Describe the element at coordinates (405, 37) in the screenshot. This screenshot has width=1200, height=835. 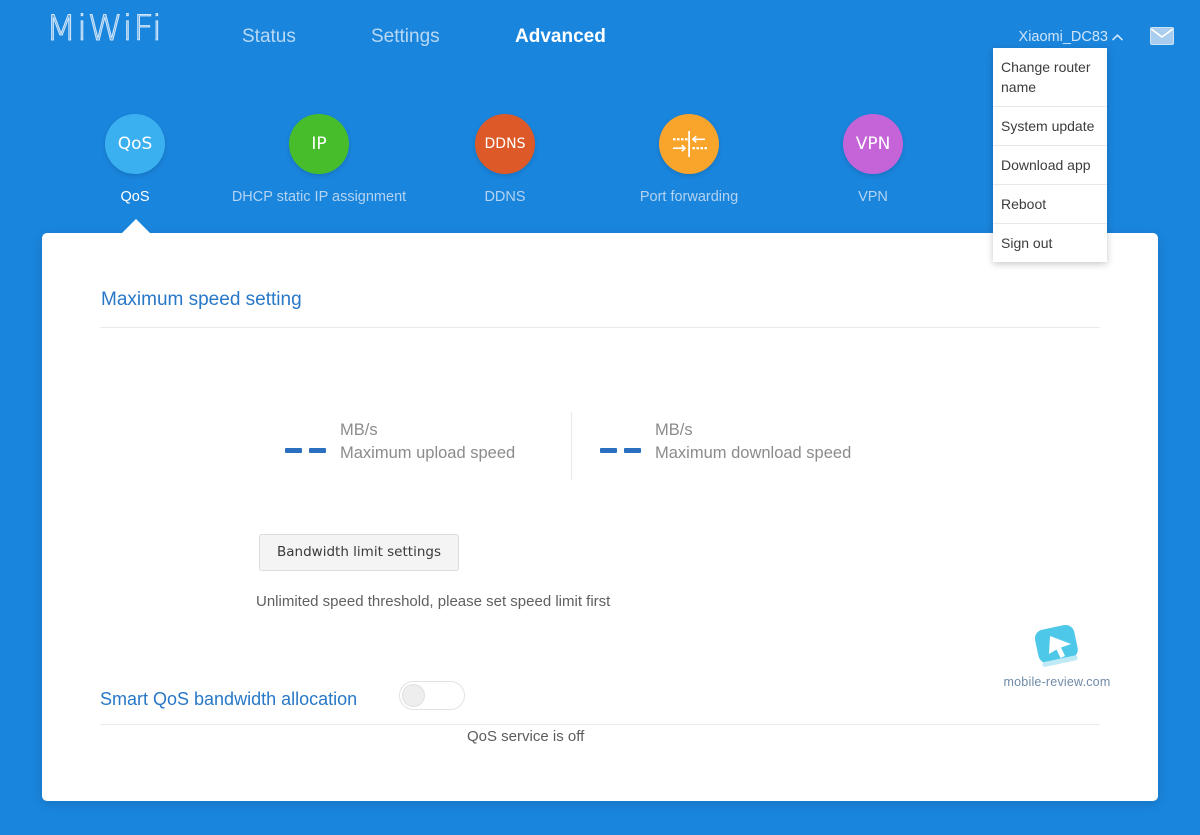
I see `nav-tab-settings: Settings` at that location.